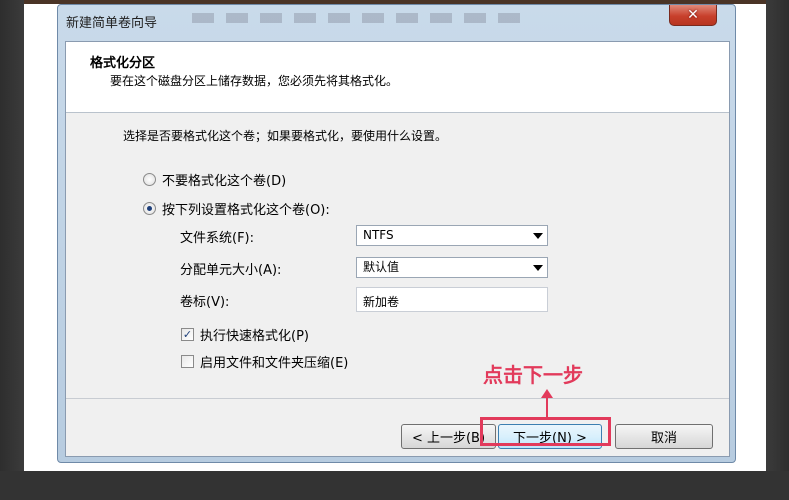 The height and width of the screenshot is (500, 789). Describe the element at coordinates (254, 336) in the screenshot. I see `quick-format-label: 执行快速格式化(P)` at that location.